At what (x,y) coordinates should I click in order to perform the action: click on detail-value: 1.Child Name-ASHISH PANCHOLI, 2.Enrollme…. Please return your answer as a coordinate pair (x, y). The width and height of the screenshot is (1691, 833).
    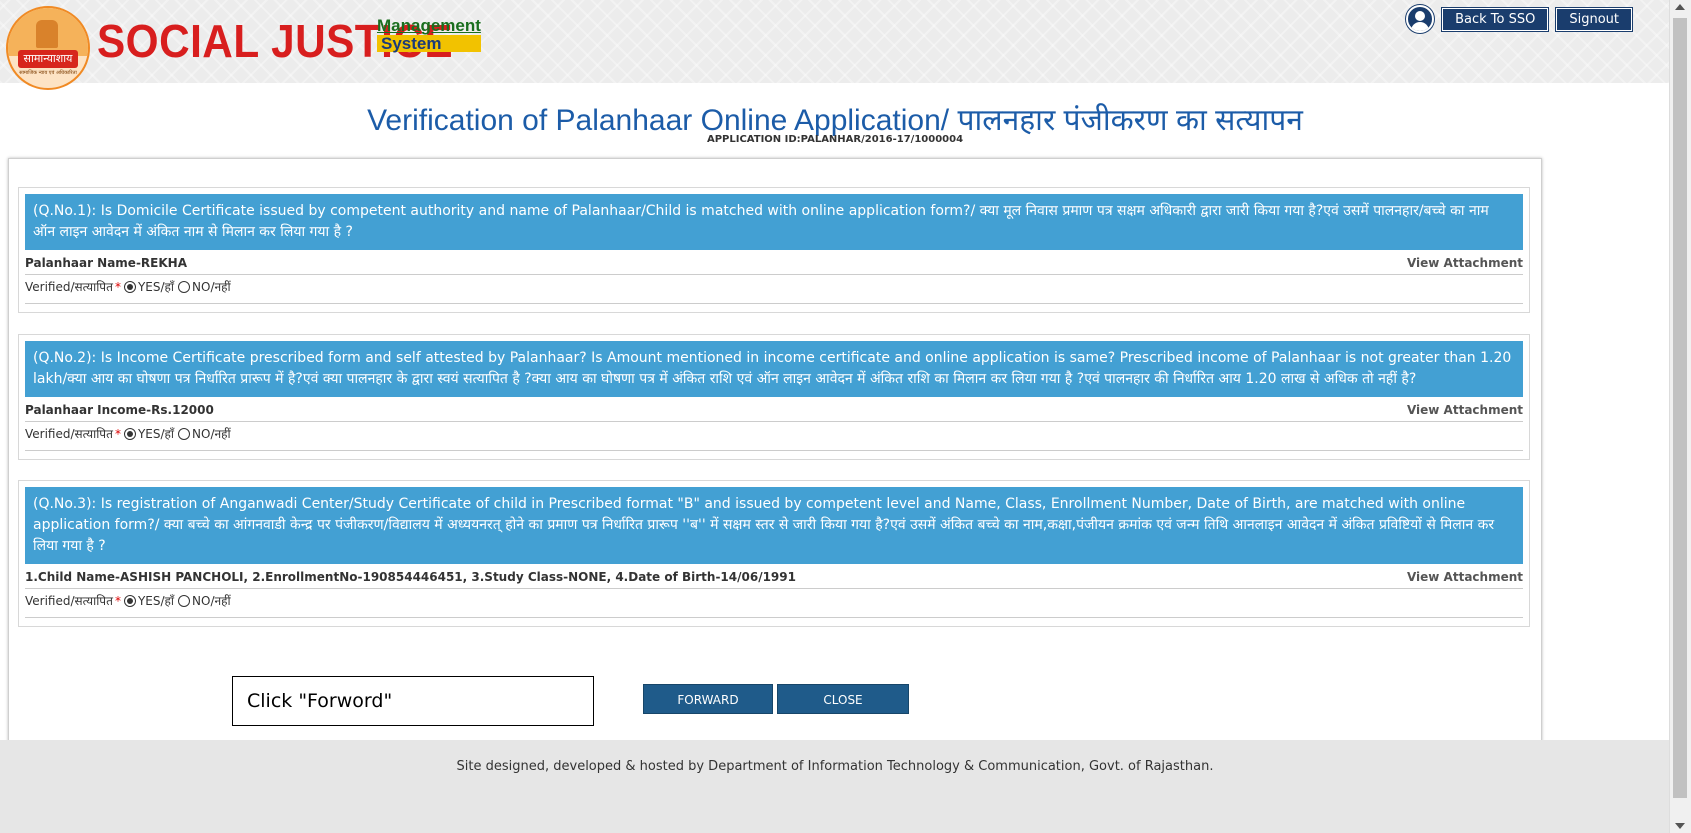
    Looking at the image, I should click on (410, 577).